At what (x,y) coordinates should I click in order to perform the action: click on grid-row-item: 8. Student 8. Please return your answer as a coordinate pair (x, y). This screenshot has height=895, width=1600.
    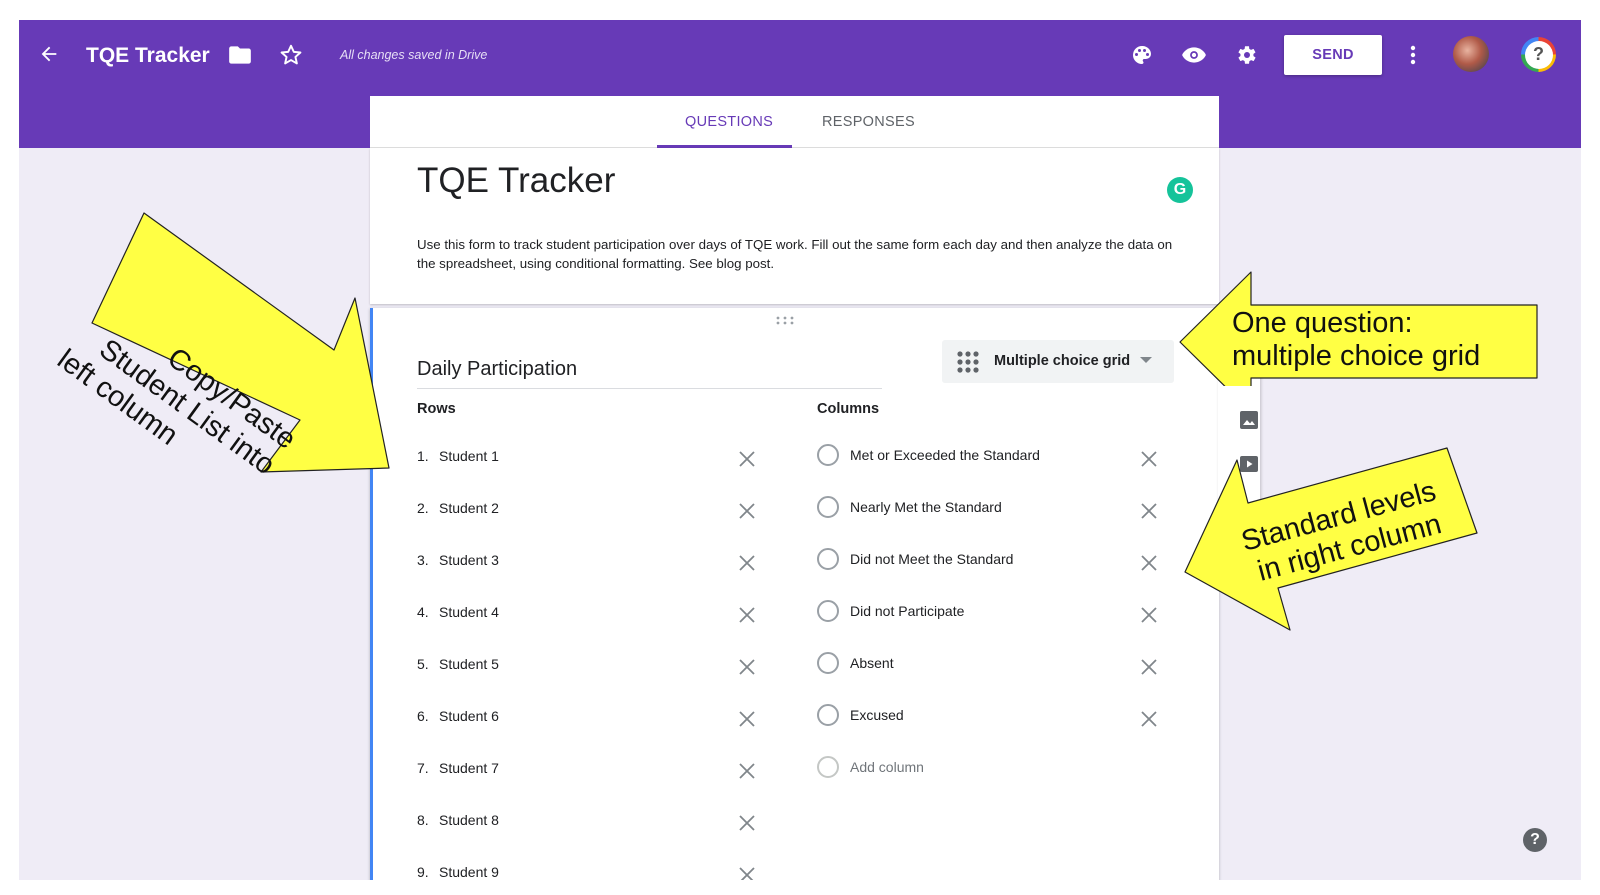
    Looking at the image, I should click on (587, 823).